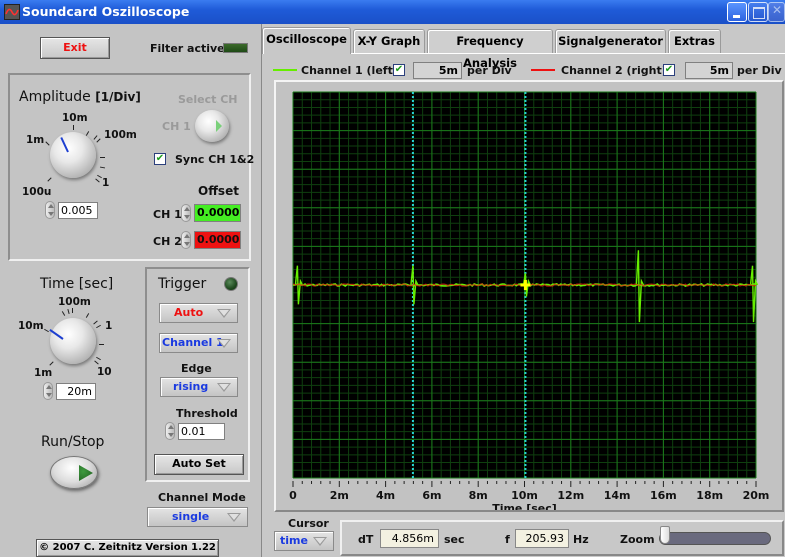  Describe the element at coordinates (120, 135) in the screenshot. I see `amplitude-tick-100m: 100m` at that location.